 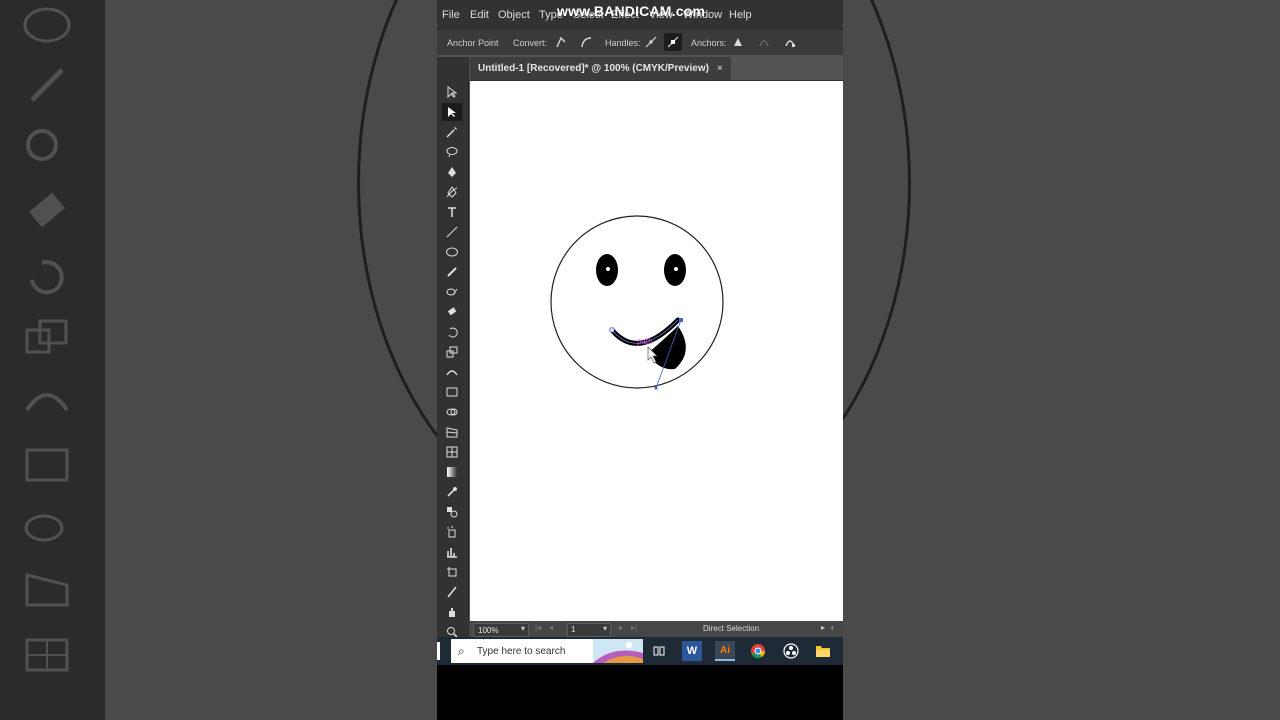 I want to click on curvature-tool-icon, so click(x=452, y=192).